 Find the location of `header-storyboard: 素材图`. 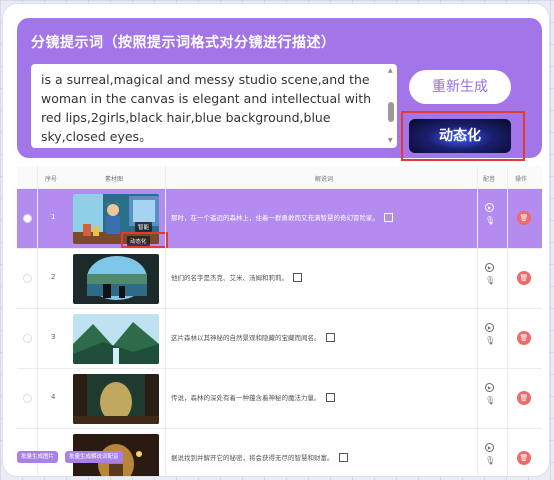

header-storyboard: 素材图 is located at coordinates (114, 179).